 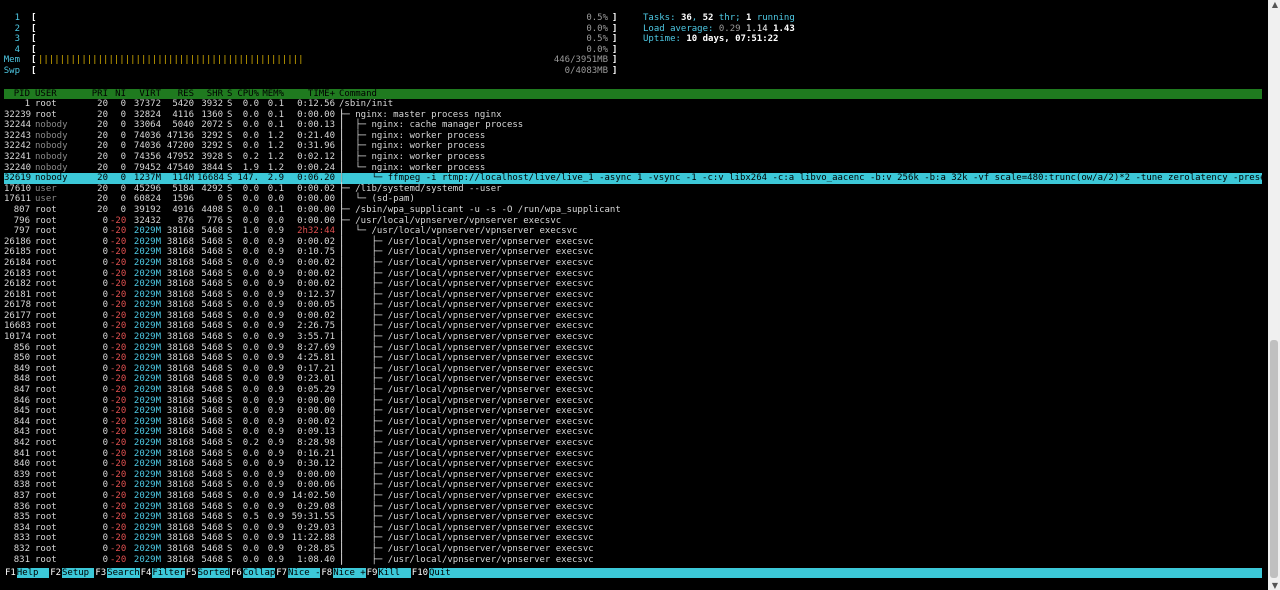 I want to click on col-state: S, so click(x=229, y=94).